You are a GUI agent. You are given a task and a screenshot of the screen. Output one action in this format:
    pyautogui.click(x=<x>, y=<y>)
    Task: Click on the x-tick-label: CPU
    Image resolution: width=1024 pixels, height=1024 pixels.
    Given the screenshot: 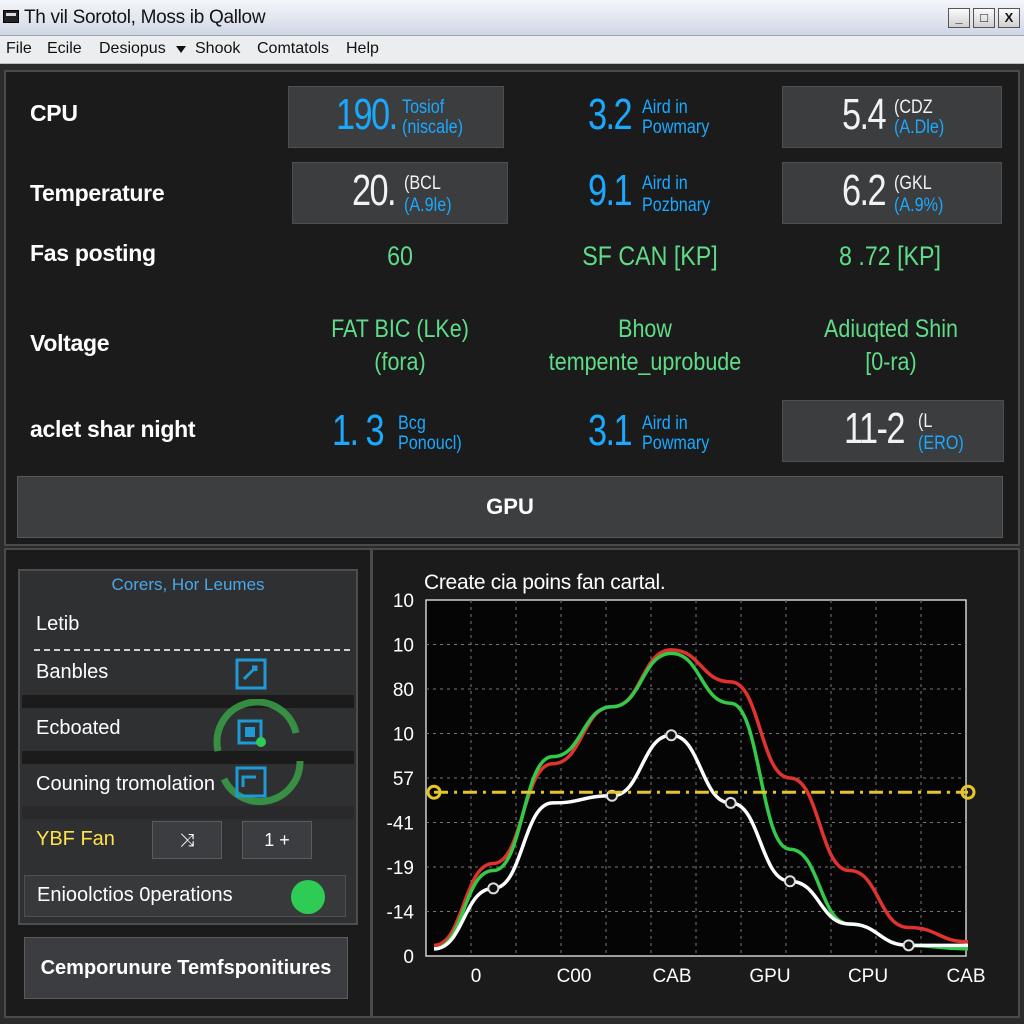 What is the action you would take?
    pyautogui.click(x=868, y=976)
    